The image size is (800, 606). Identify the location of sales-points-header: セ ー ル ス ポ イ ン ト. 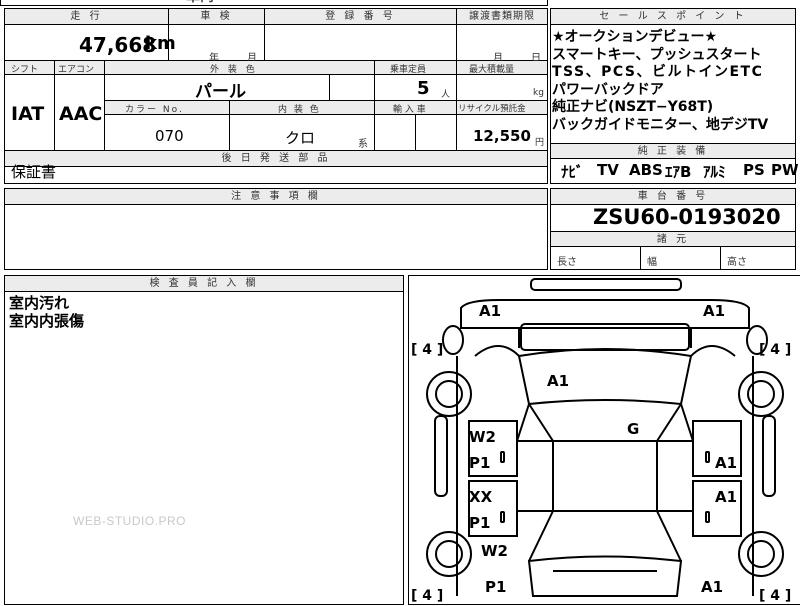
(673, 17).